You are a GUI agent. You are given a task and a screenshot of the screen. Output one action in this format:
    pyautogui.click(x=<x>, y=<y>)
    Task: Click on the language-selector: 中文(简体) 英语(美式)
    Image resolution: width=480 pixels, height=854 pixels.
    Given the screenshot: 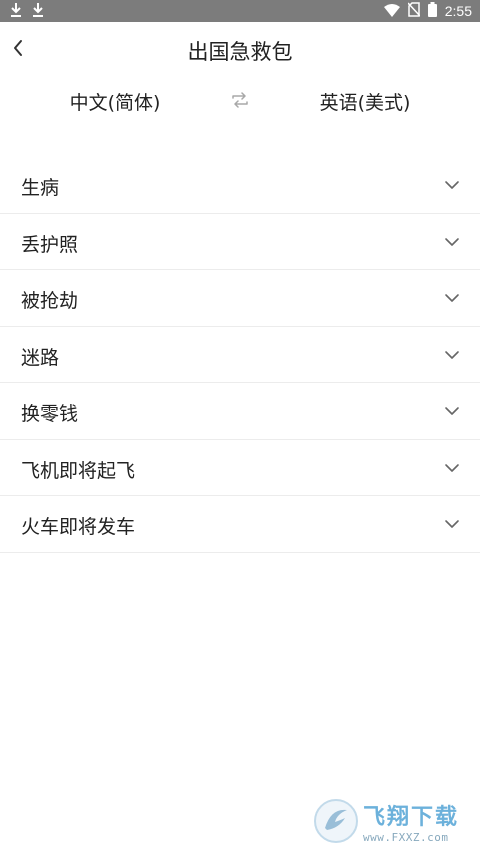 What is the action you would take?
    pyautogui.click(x=240, y=101)
    